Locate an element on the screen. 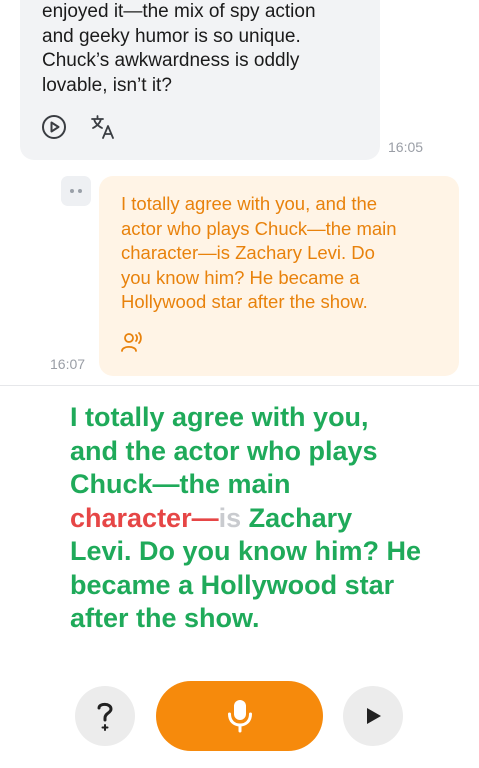 This screenshot has height=768, width=479. recognition-line: after the show. is located at coordinates (165, 618).